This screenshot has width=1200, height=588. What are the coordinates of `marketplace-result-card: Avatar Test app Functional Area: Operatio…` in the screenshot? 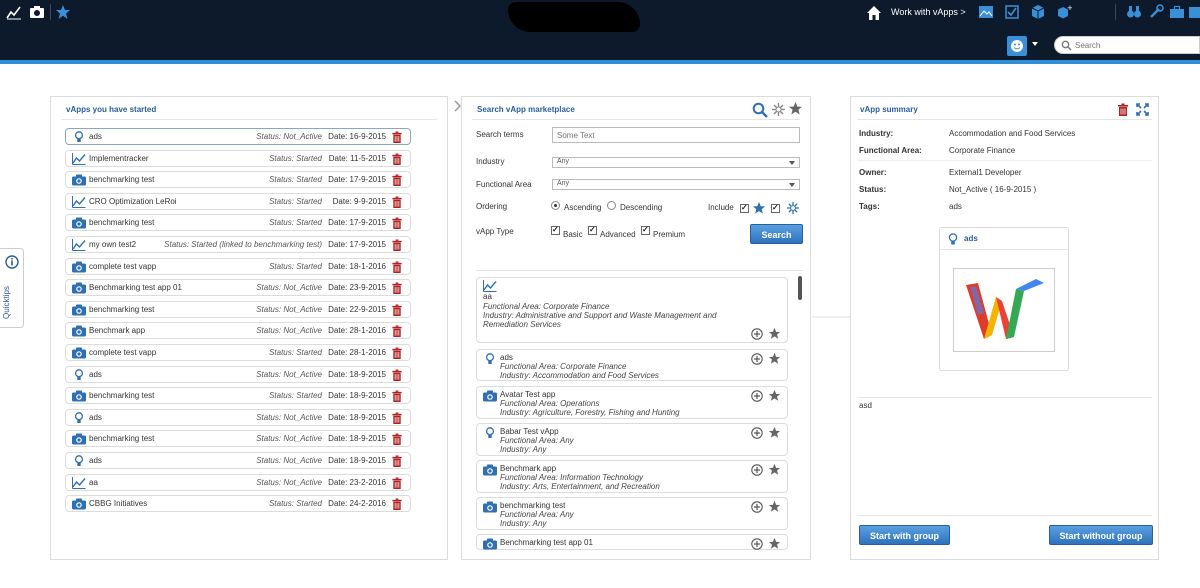 It's located at (632, 402).